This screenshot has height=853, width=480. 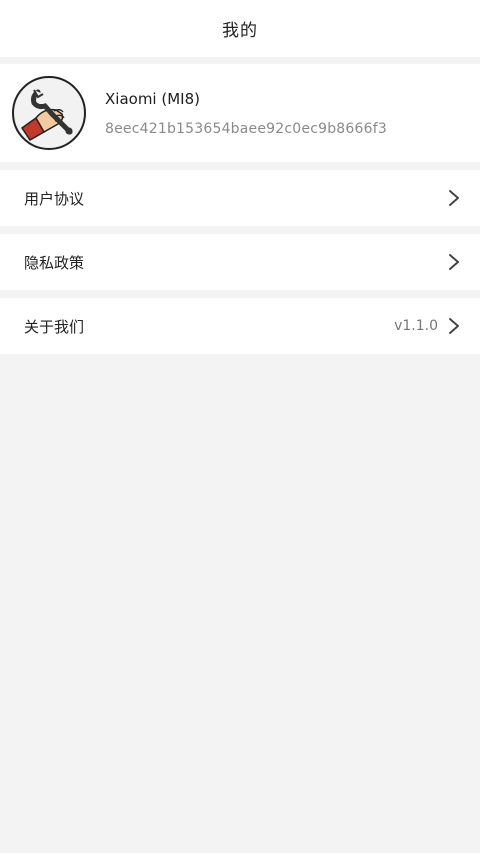 What do you see at coordinates (246, 128) in the screenshot?
I see `device-id: 8eec421b153654baee92c0ec9b8666f3` at bounding box center [246, 128].